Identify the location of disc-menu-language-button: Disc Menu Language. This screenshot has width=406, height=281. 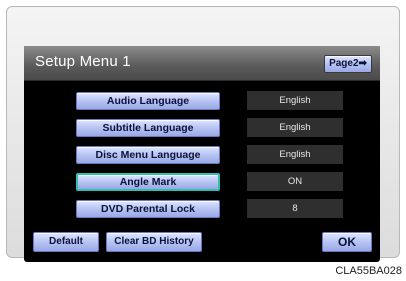
(148, 155).